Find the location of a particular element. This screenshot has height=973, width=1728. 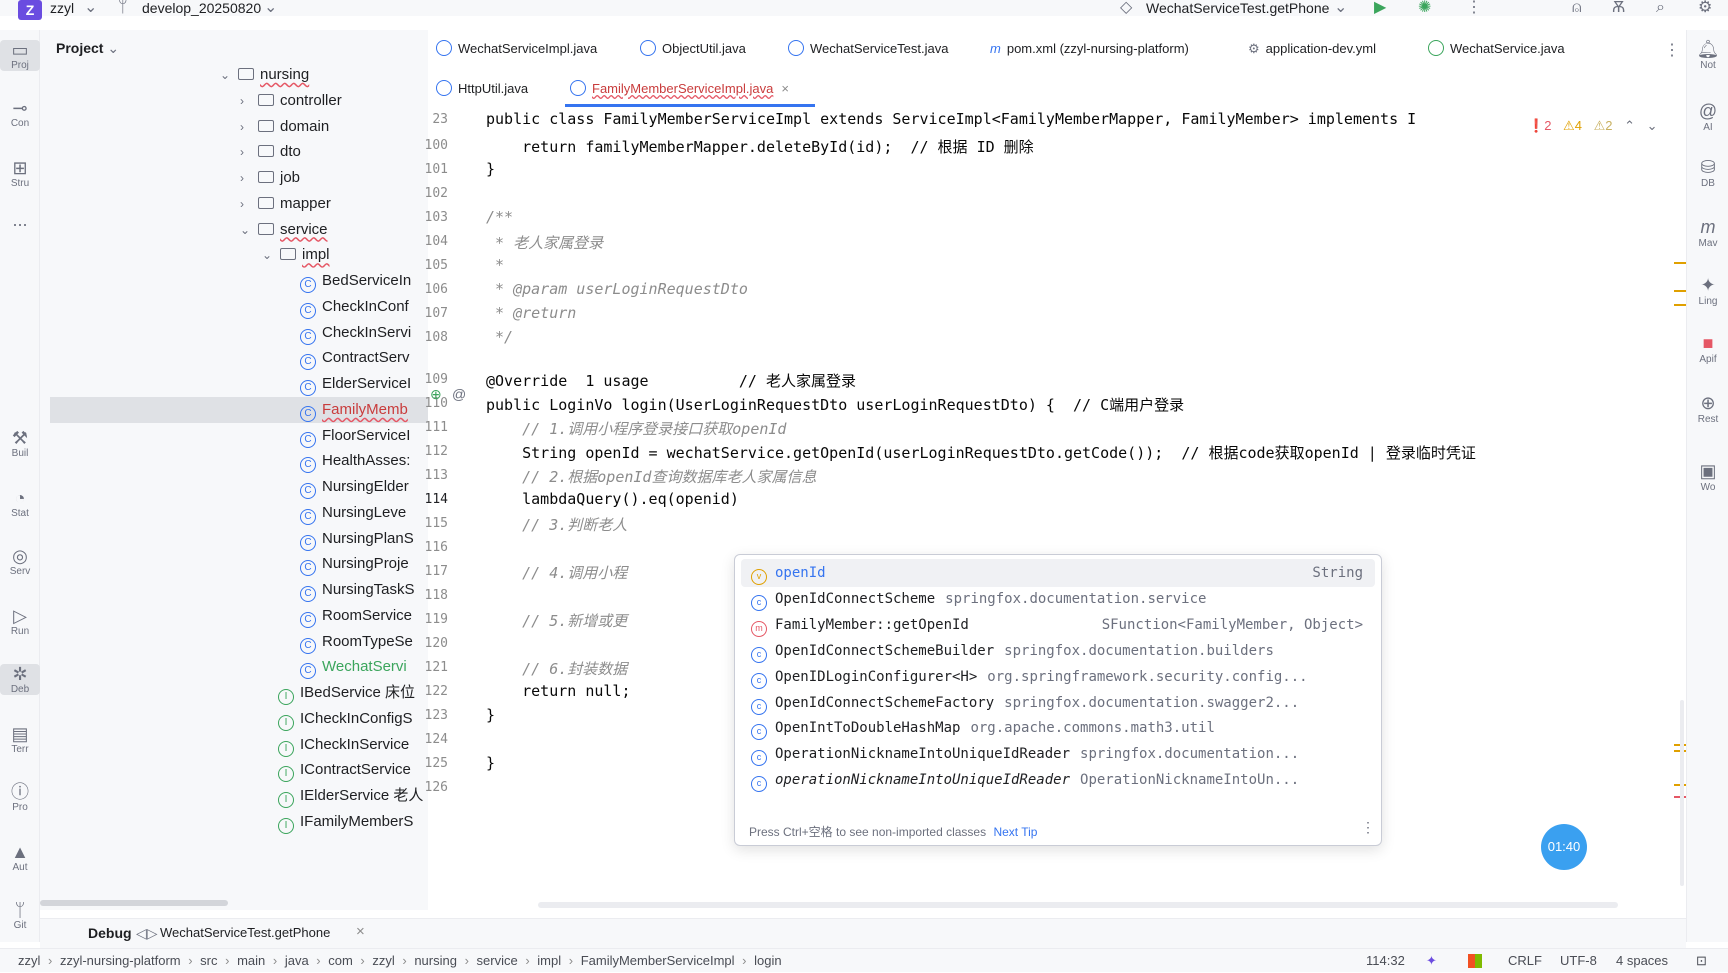

breadcrumb-item: src is located at coordinates (208, 960).